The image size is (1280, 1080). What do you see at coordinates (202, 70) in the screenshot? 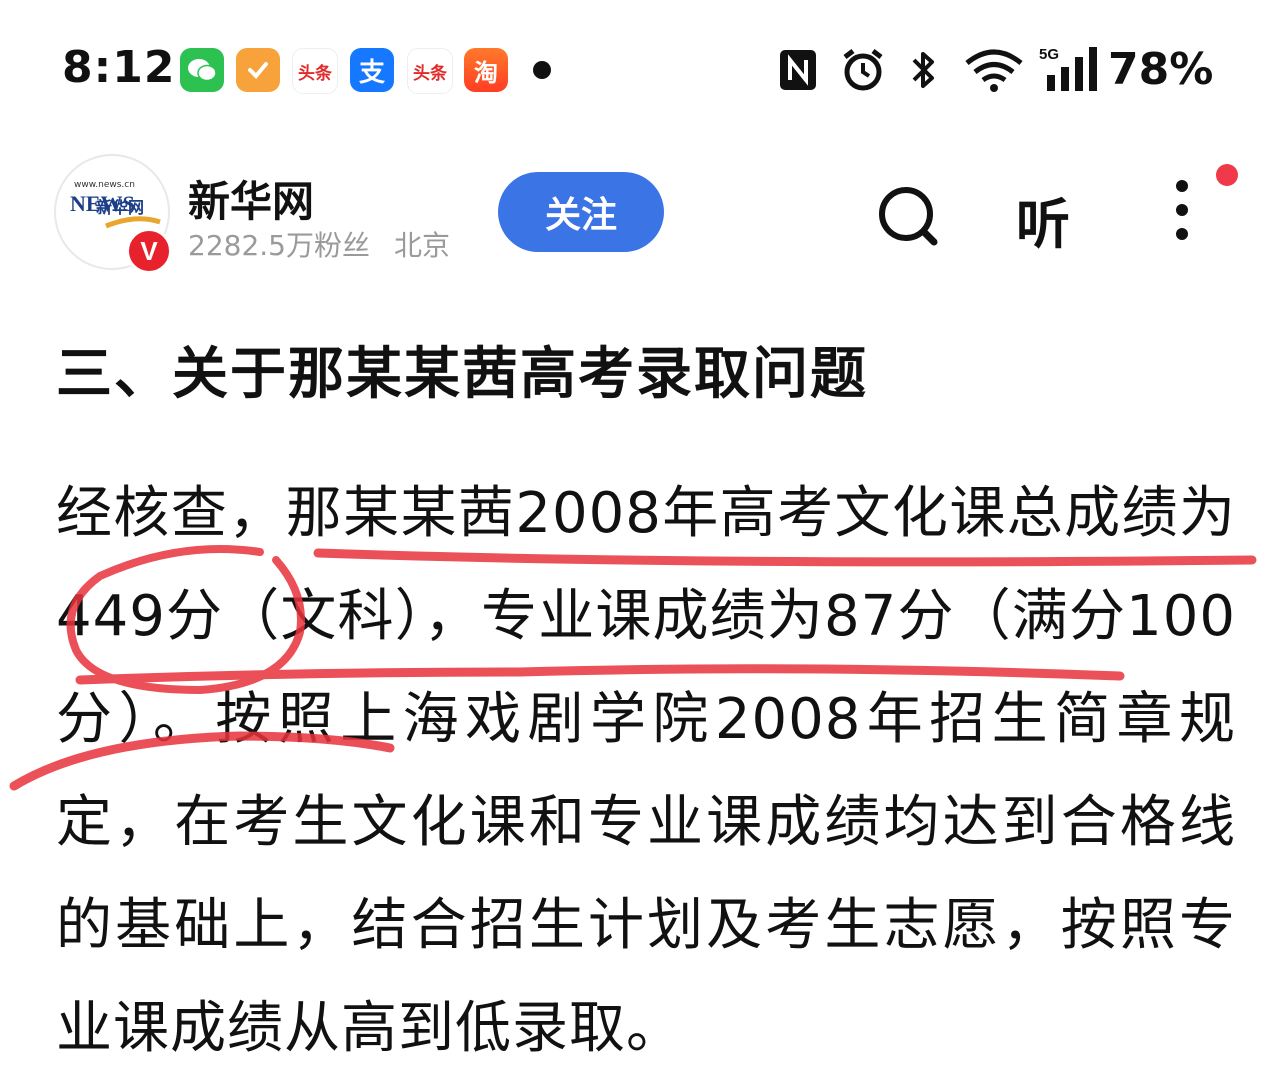
I see `wechat-icon` at bounding box center [202, 70].